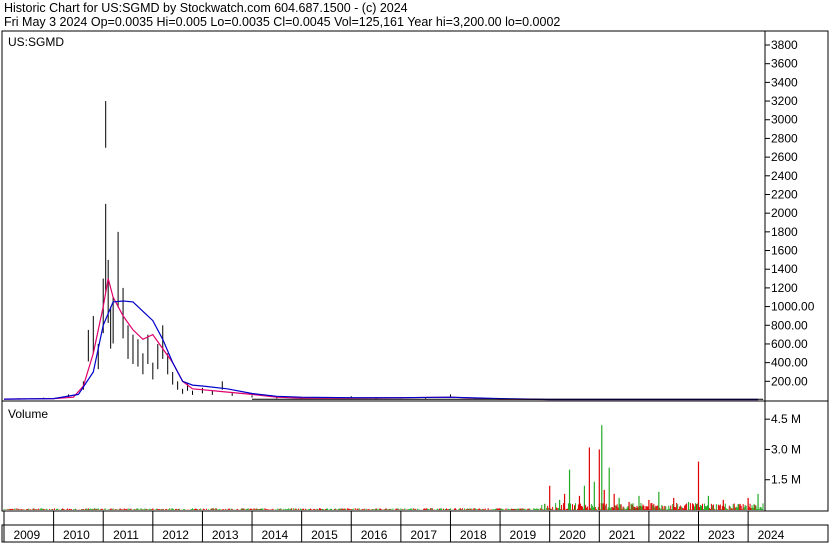 This screenshot has width=830, height=543. Describe the element at coordinates (784, 269) in the screenshot. I see `price-y-tick-label: 1400` at that location.